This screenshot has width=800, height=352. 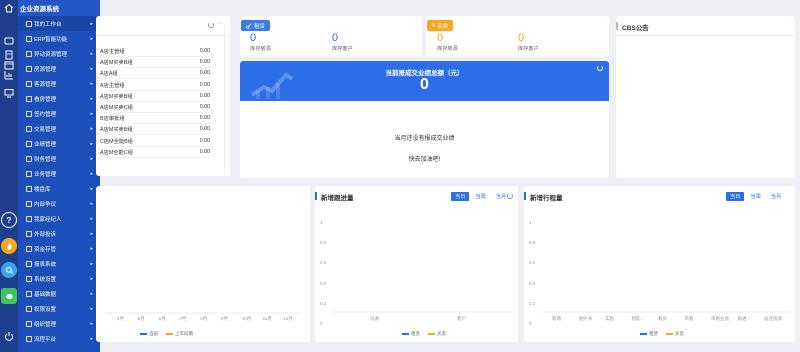 I want to click on more-icon: ···, so click(x=220, y=23).